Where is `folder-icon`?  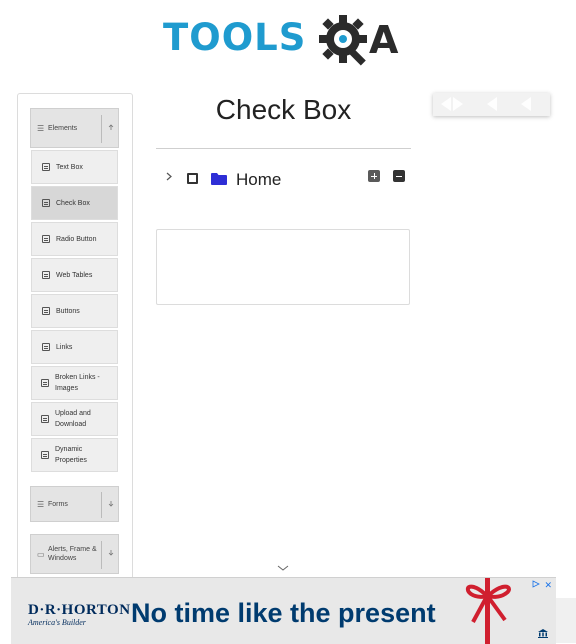
folder-icon is located at coordinates (219, 179).